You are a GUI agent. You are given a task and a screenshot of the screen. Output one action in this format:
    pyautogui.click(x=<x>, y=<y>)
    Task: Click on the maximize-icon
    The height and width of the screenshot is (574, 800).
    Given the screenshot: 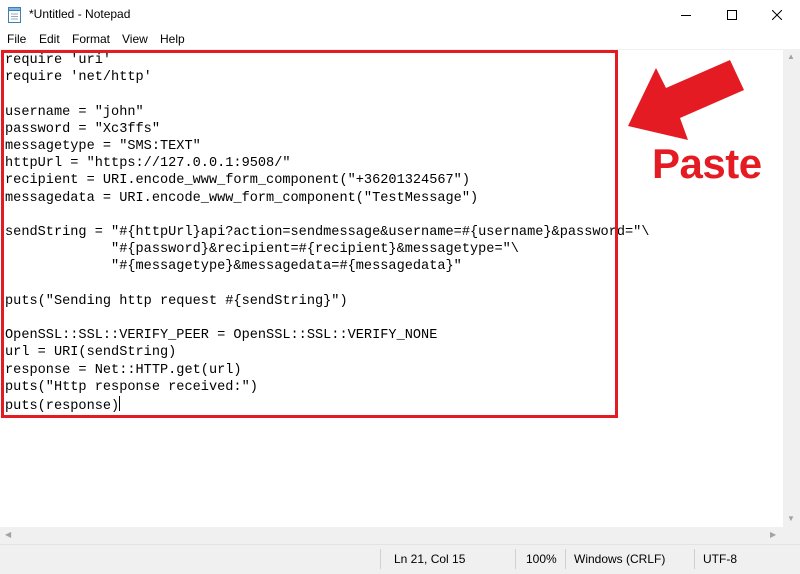 What is the action you would take?
    pyautogui.click(x=732, y=15)
    